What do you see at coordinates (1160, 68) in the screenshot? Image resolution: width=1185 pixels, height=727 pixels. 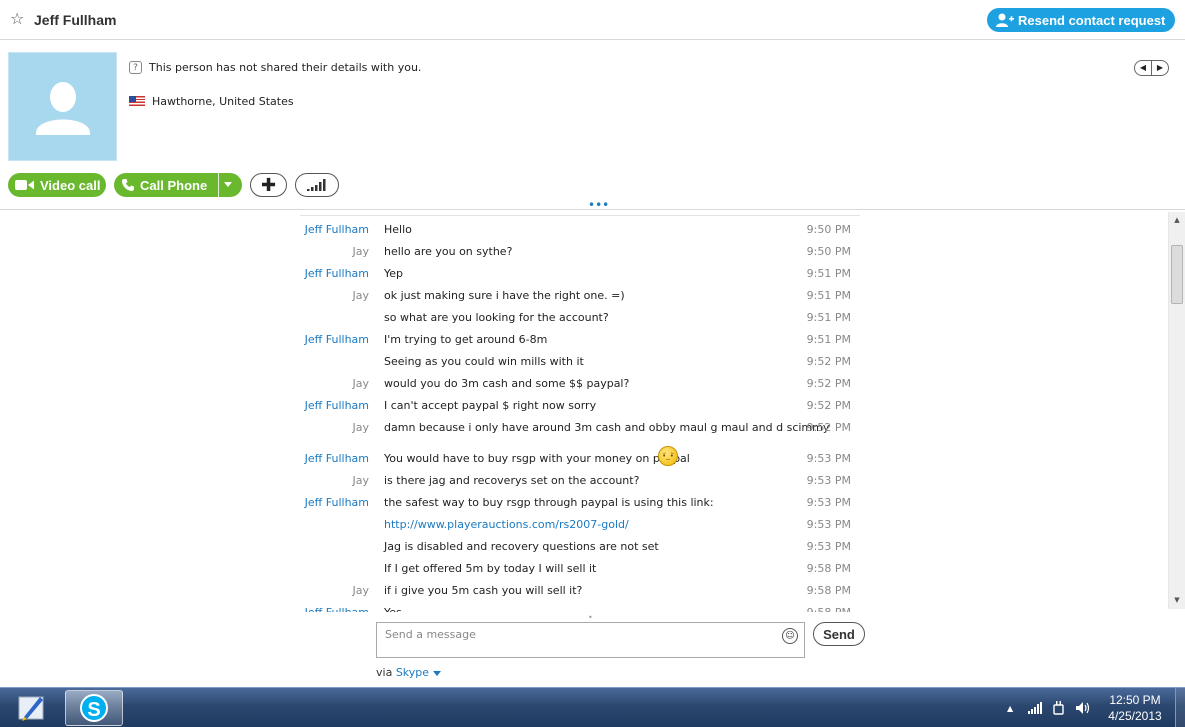 I see `next-arrow-icon: ▶` at bounding box center [1160, 68].